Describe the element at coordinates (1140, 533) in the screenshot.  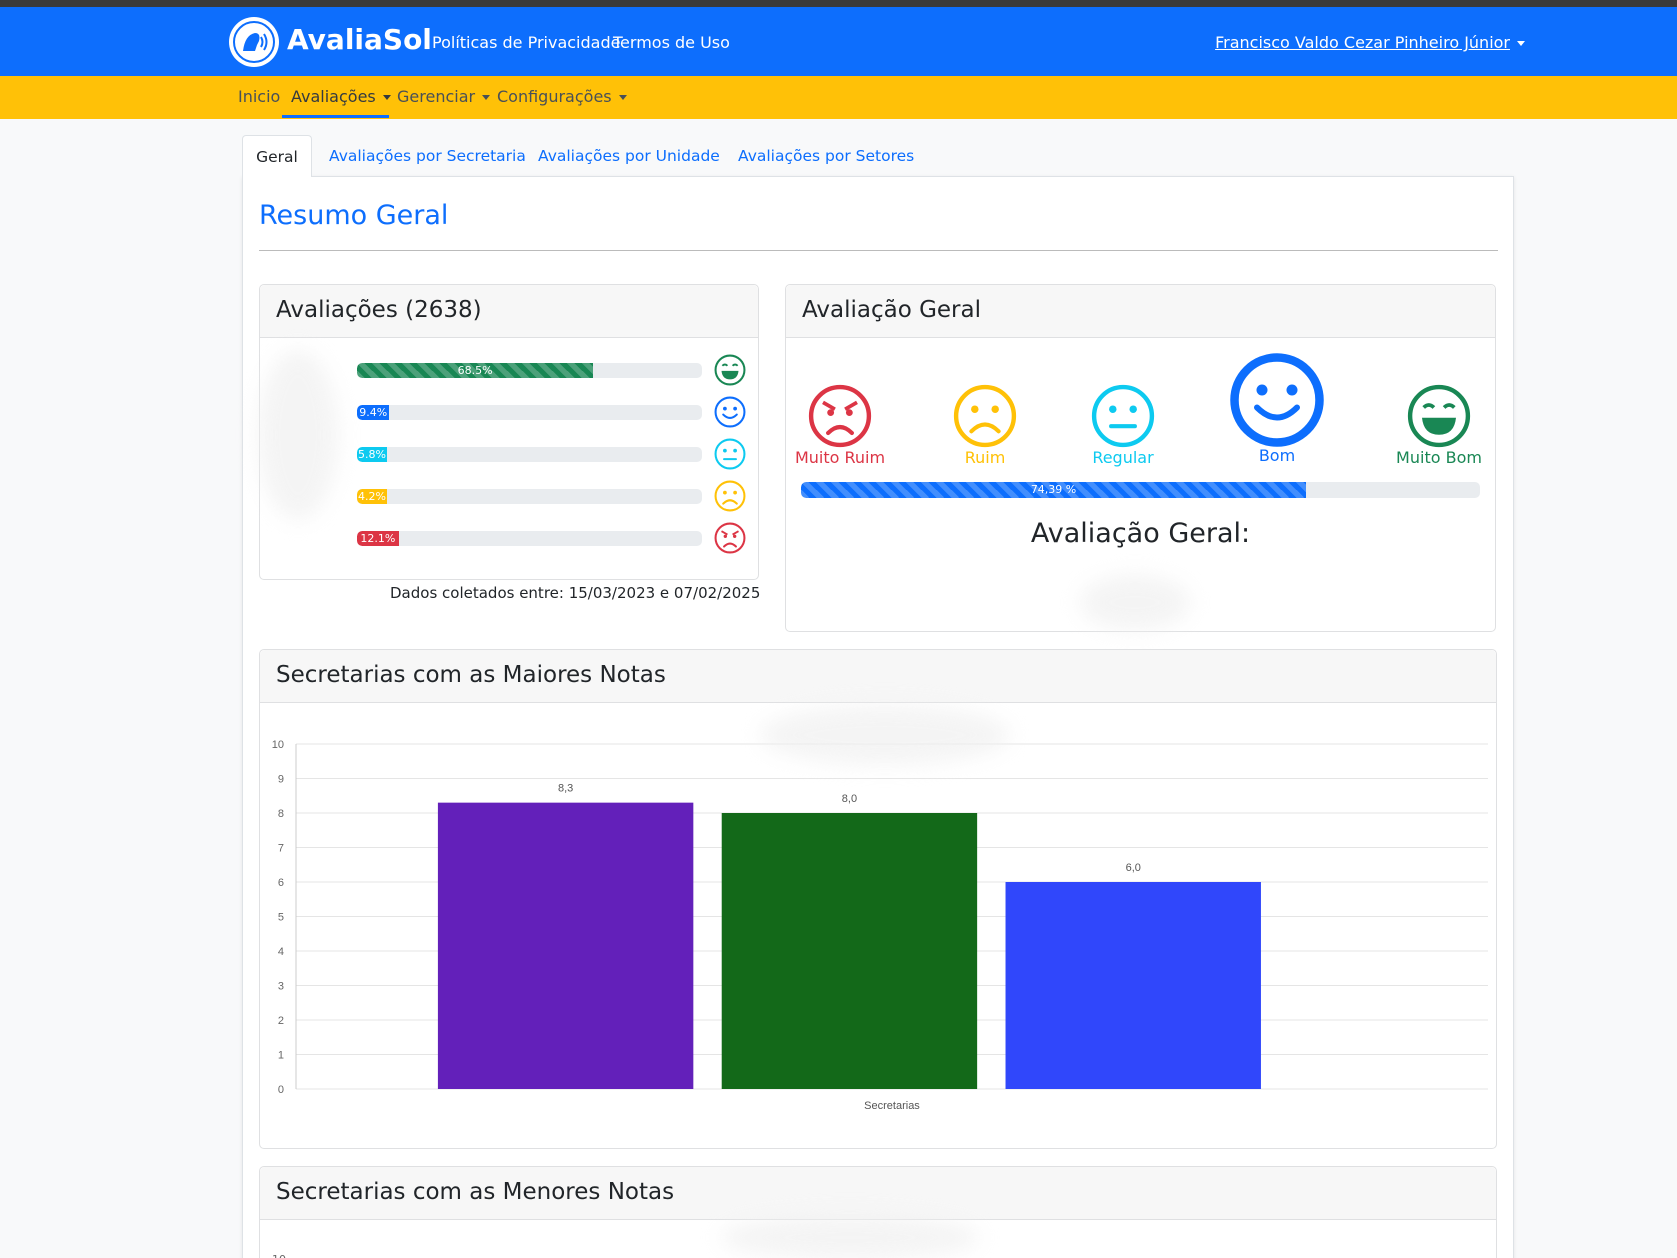
I see `overall-rating-label: Avaliação Geral:` at that location.